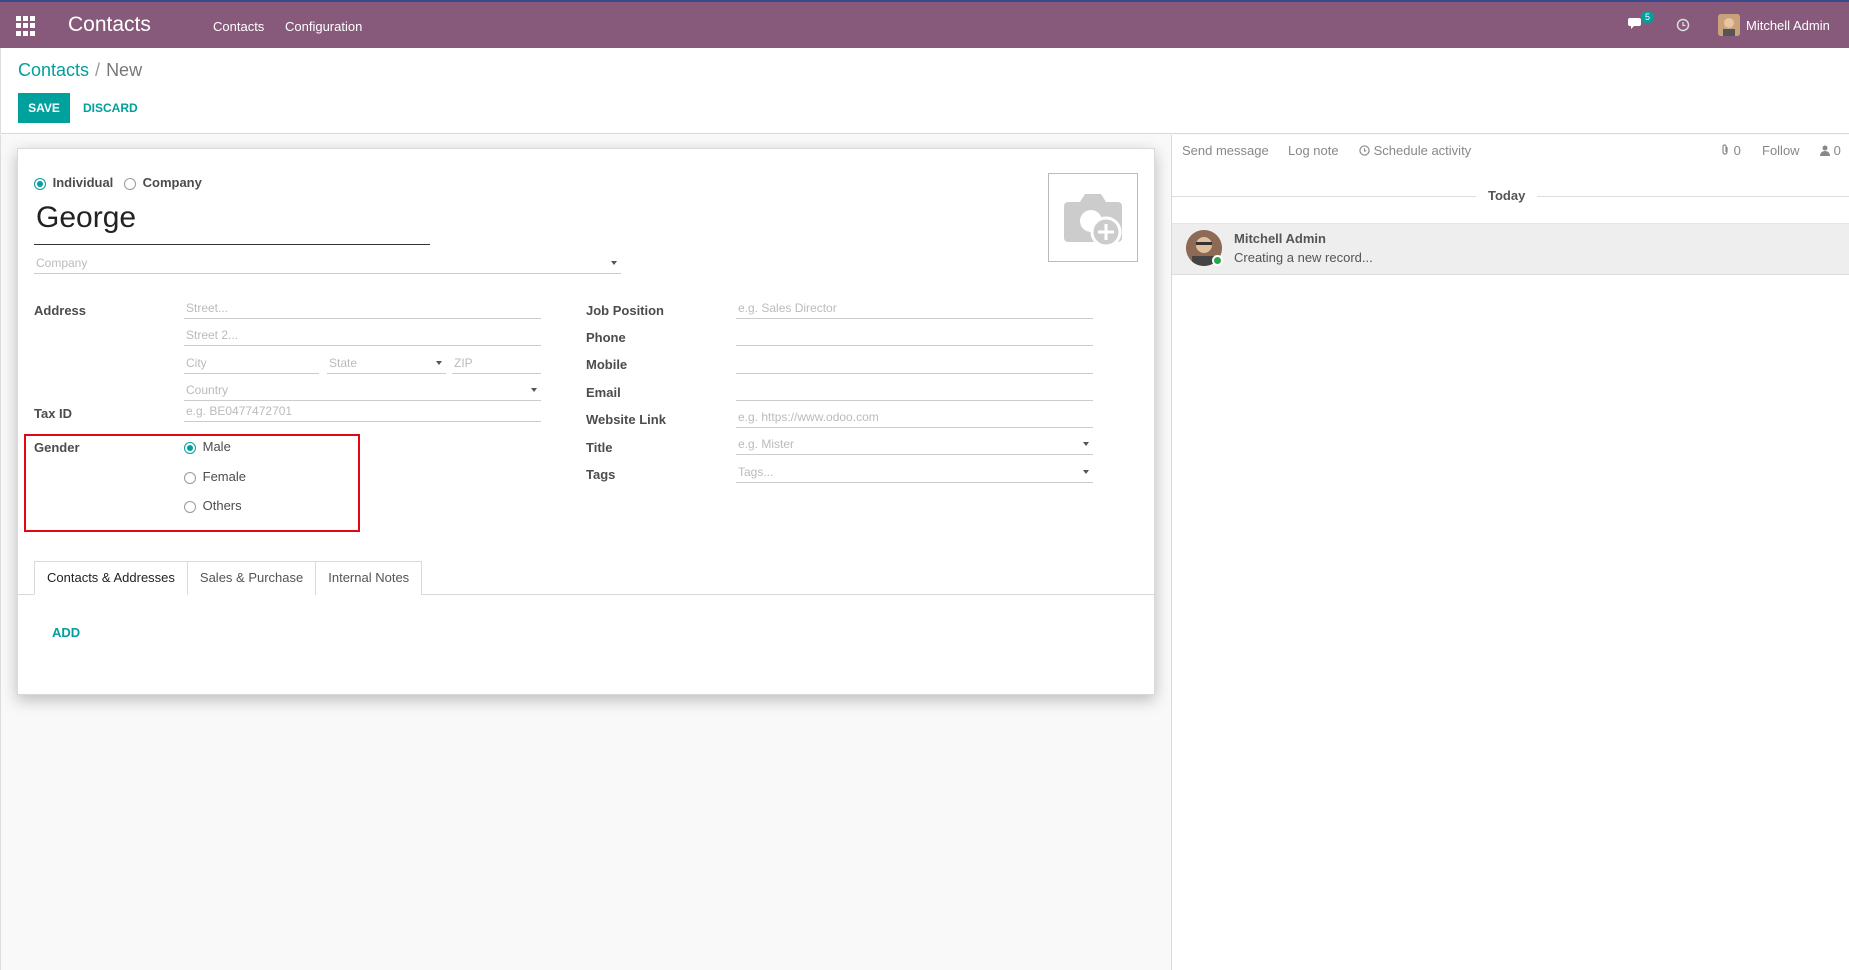  I want to click on send-message-button: Send message, so click(1225, 150).